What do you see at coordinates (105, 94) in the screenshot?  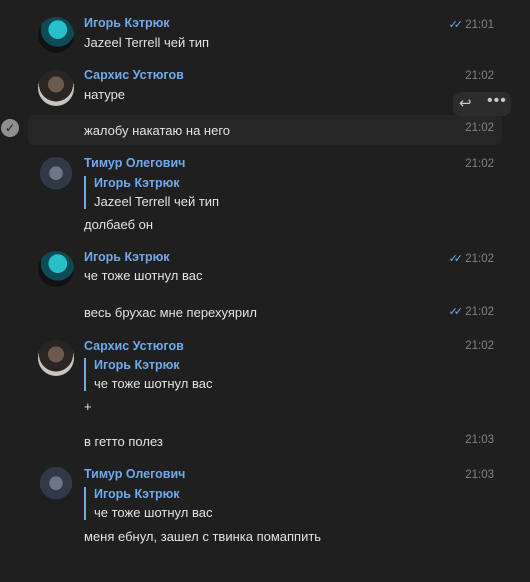 I see `message-text: натуре` at bounding box center [105, 94].